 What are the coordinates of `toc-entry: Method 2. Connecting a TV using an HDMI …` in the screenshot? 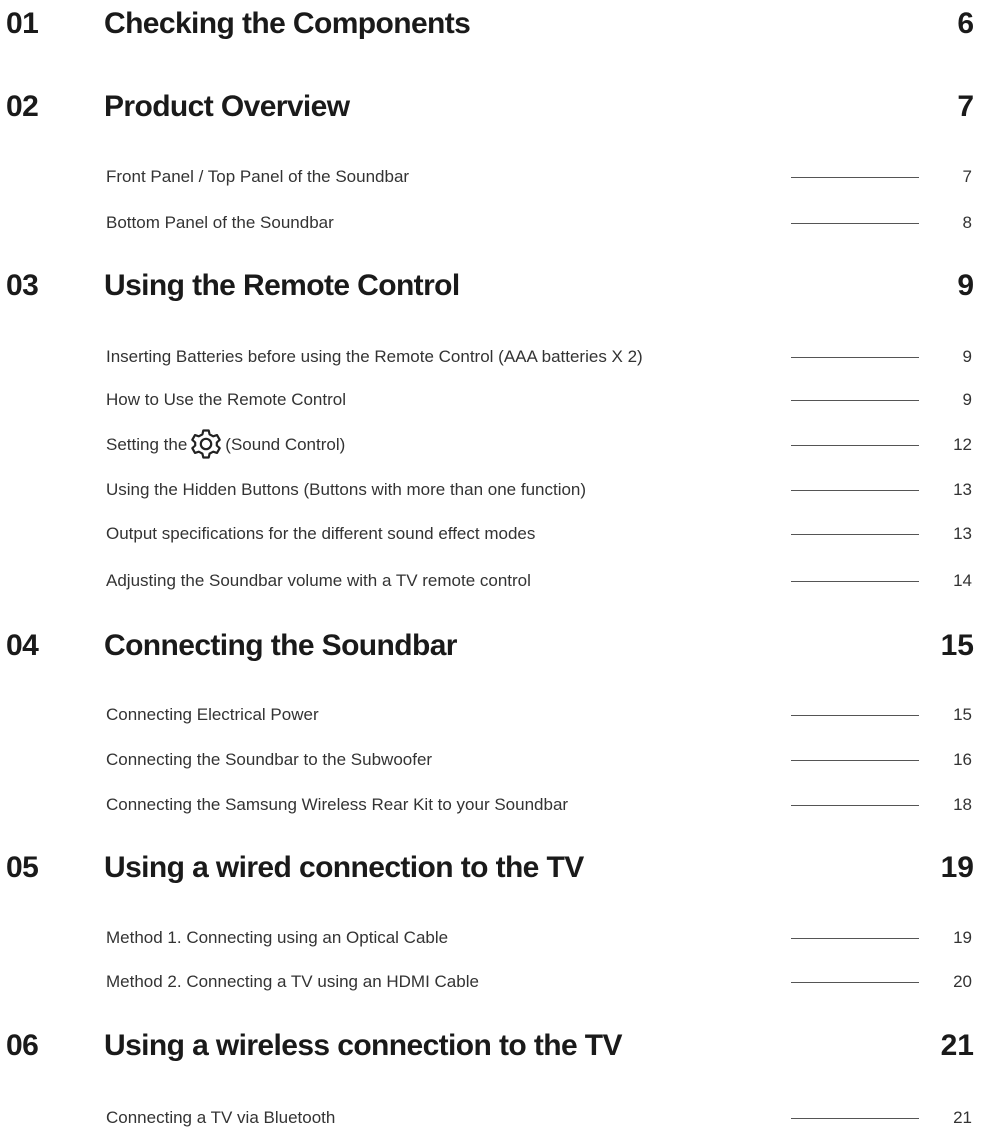 It's located at (493, 982).